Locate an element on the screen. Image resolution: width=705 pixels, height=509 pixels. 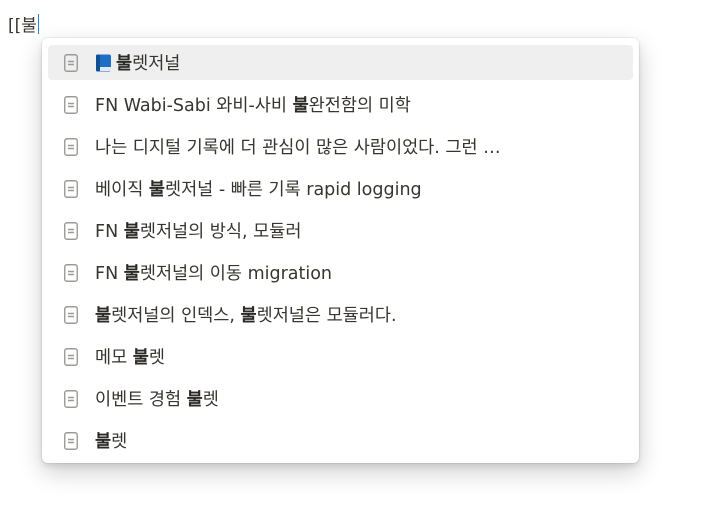
editor-line: [[불 is located at coordinates (24, 26).